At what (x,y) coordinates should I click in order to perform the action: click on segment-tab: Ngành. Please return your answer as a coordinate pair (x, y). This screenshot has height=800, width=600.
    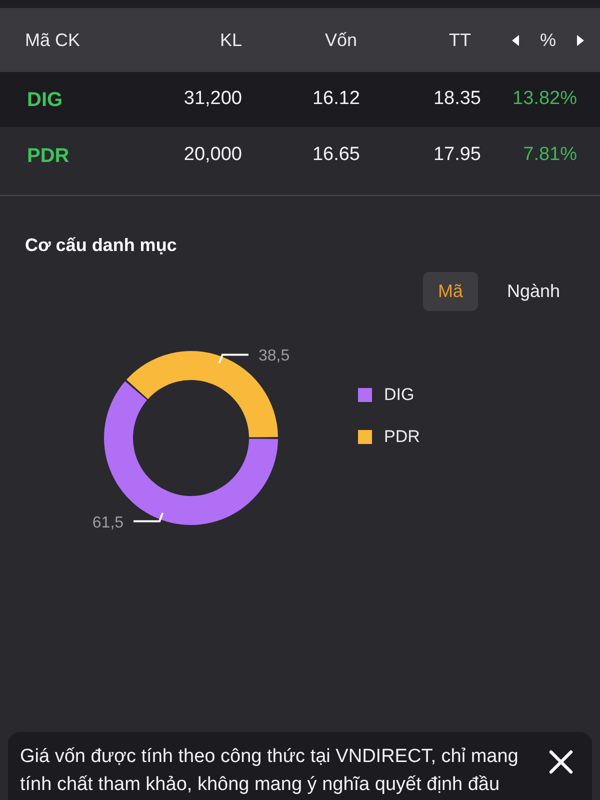
    Looking at the image, I should click on (533, 291).